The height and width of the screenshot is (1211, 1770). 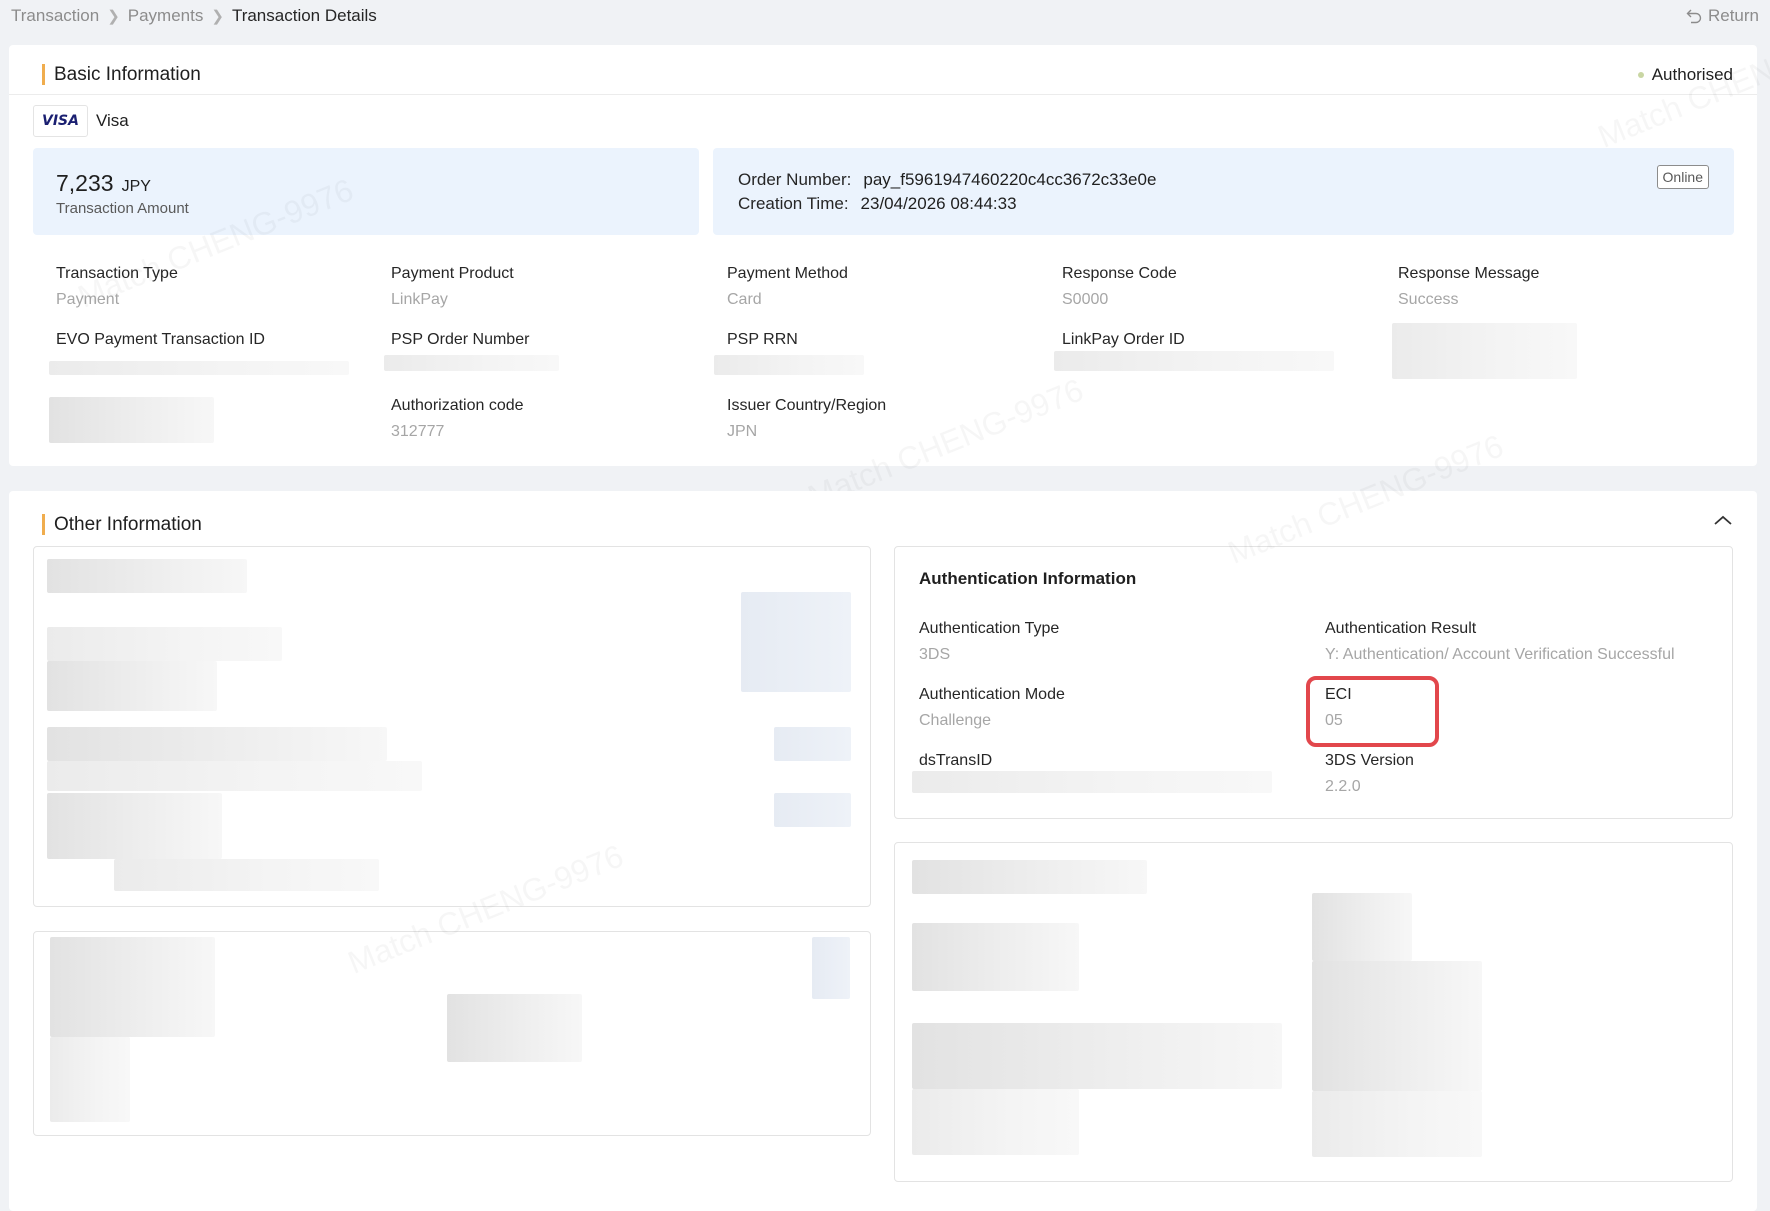 I want to click on authentication-information-title: Authentication Information, so click(x=1028, y=578).